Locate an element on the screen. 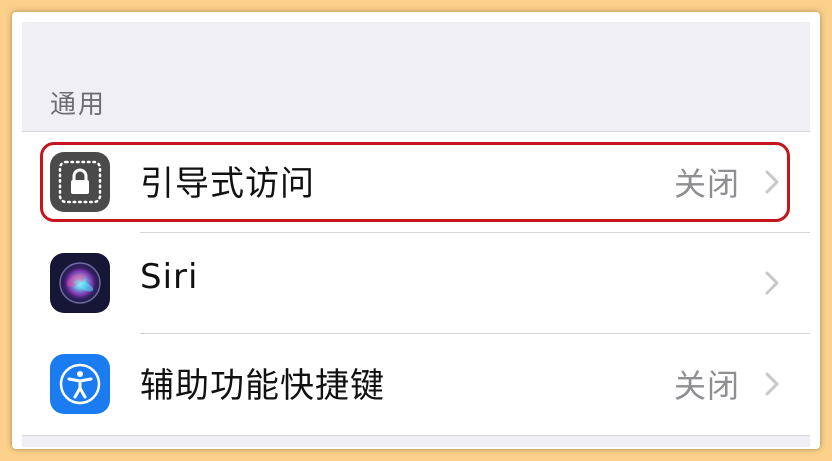  siri-icon is located at coordinates (80, 283).